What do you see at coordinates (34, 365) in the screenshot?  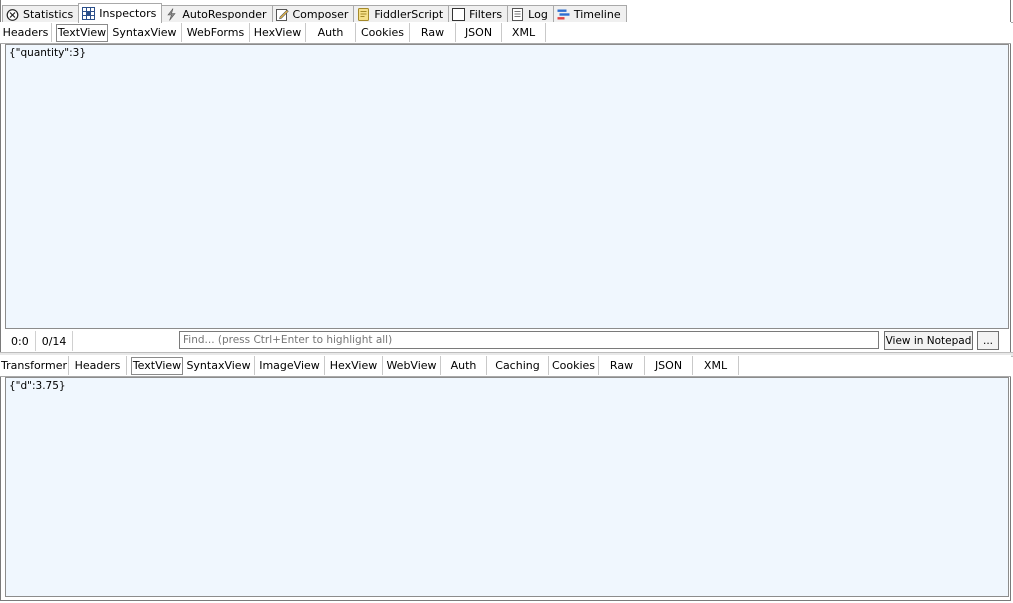 I see `response-tab-transformer: Transformer` at bounding box center [34, 365].